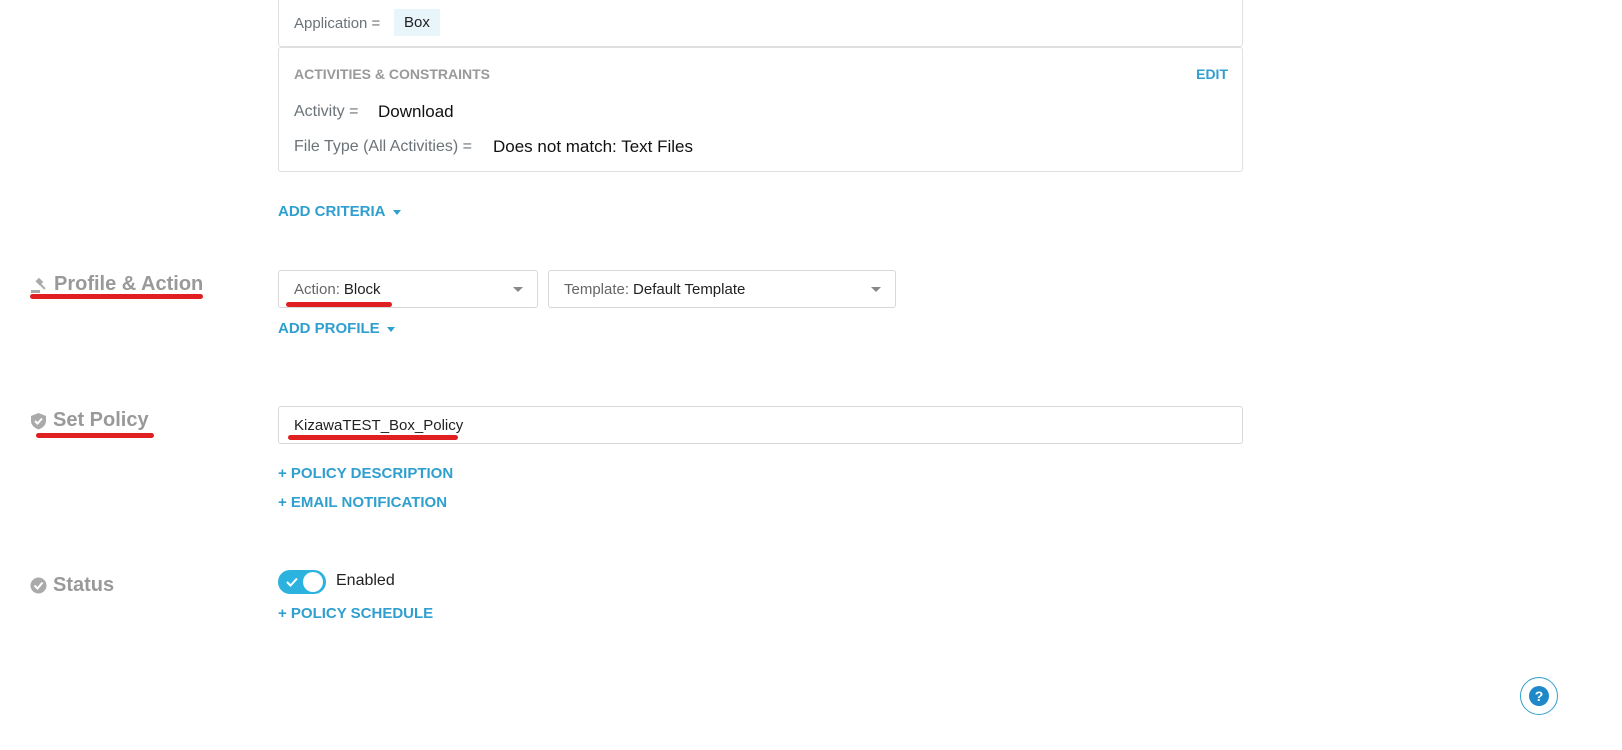  Describe the element at coordinates (38, 585) in the screenshot. I see `check-circle-icon` at that location.